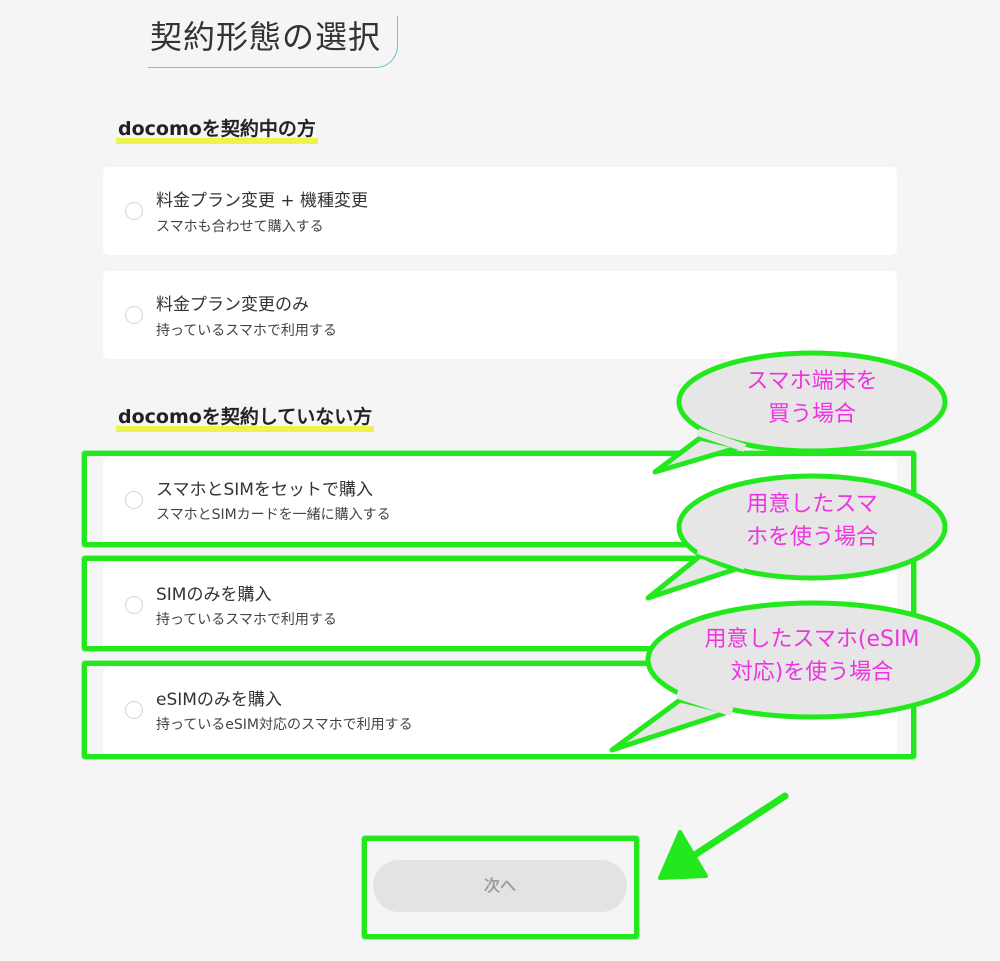  What do you see at coordinates (812, 672) in the screenshot?
I see `bubble-3-line-2: 対応)を使う場合` at bounding box center [812, 672].